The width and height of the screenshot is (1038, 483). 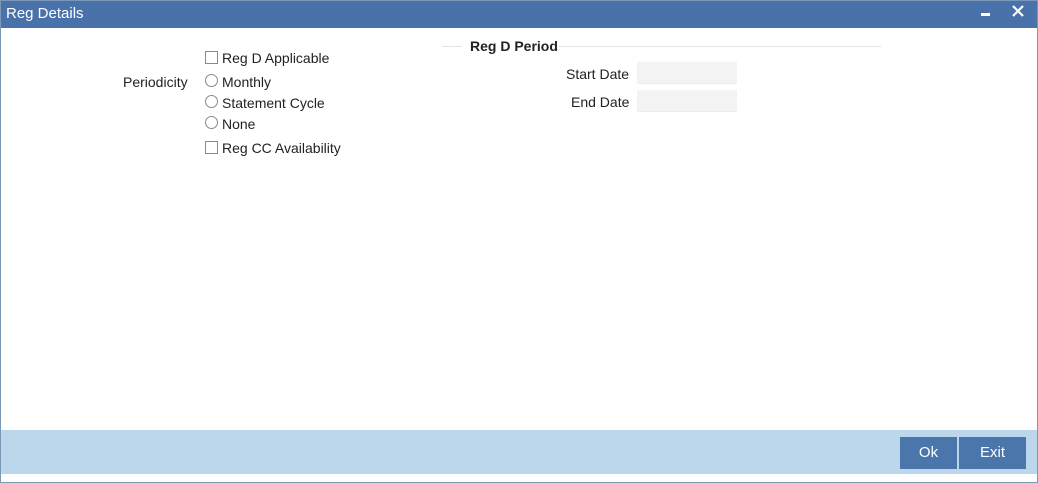 What do you see at coordinates (211, 101) in the screenshot?
I see `periodicity-statement-cycle-radio` at bounding box center [211, 101].